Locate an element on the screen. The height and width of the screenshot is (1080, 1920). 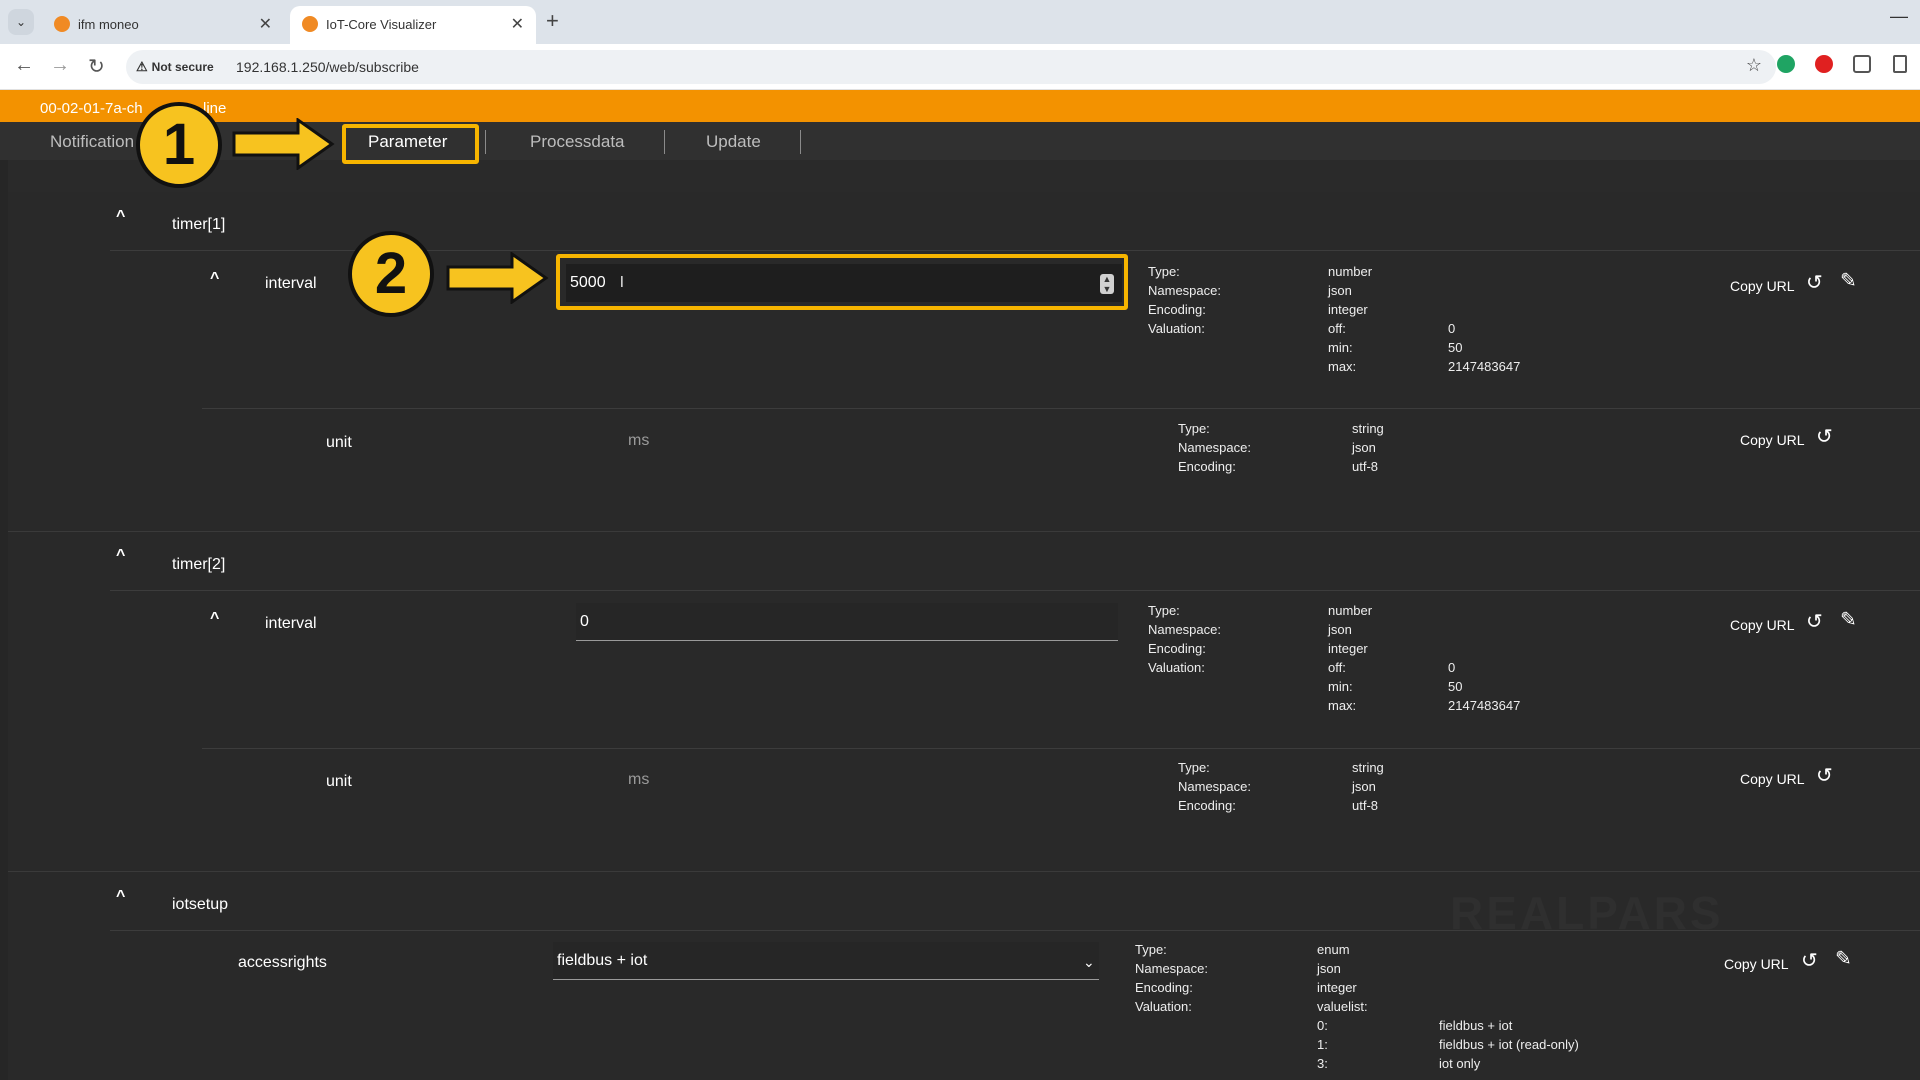
input-value: 0 is located at coordinates (584, 621).